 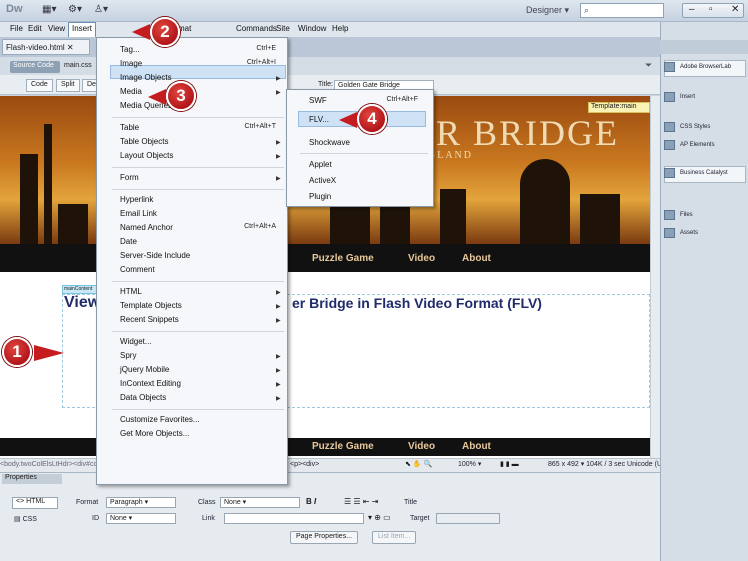 What do you see at coordinates (361, 501) in the screenshot?
I see `list-indent-icons: ☰ ☰ ⇤ ⇥` at bounding box center [361, 501].